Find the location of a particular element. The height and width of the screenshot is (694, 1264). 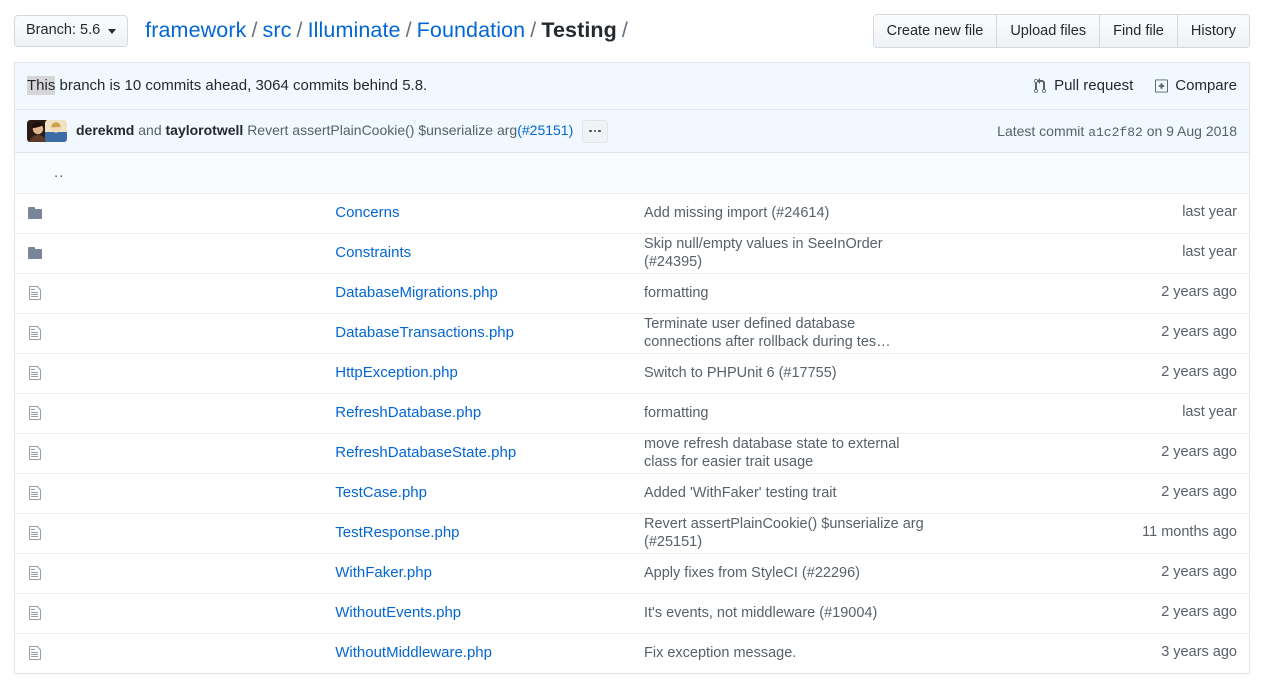

folder-link: Constraints is located at coordinates (373, 252).